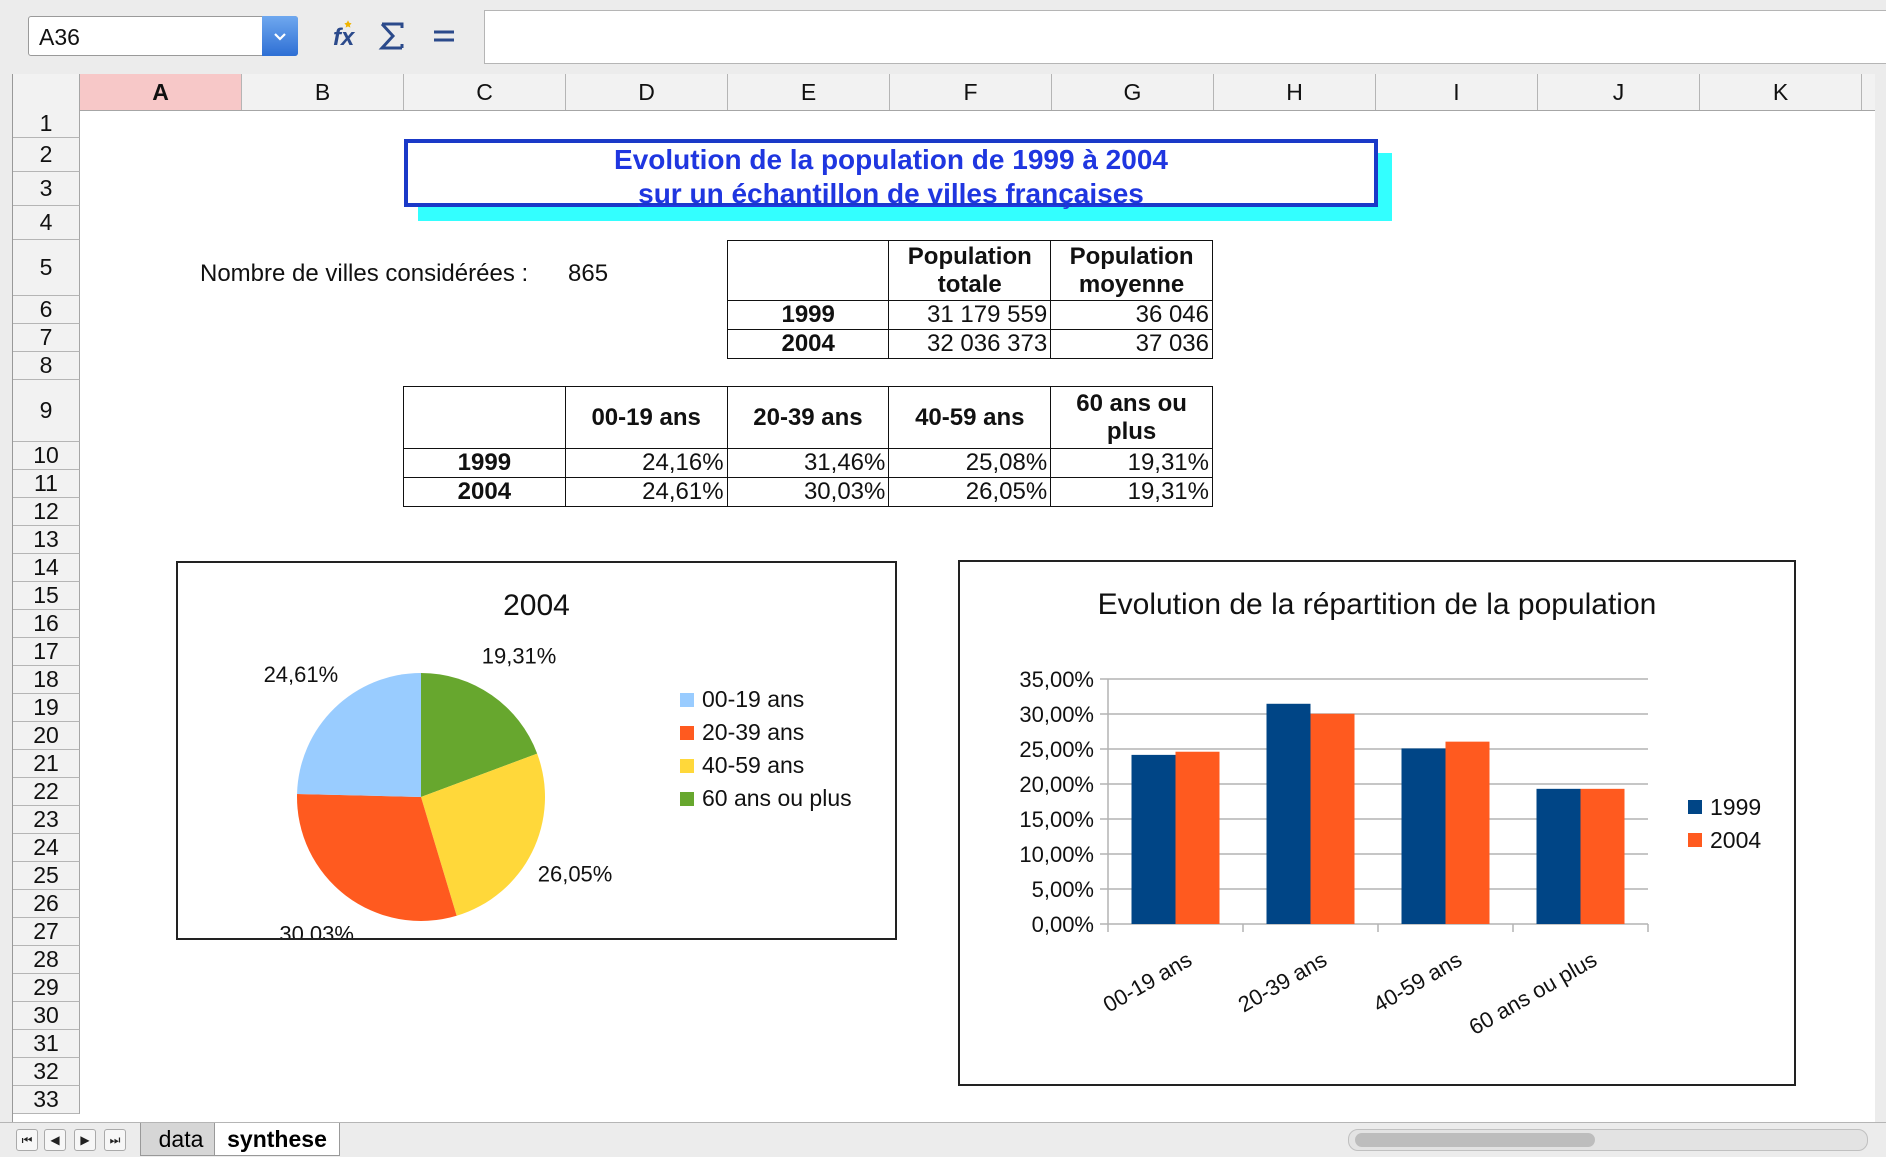  I want to click on function-wizard-icon: fx, so click(348, 36).